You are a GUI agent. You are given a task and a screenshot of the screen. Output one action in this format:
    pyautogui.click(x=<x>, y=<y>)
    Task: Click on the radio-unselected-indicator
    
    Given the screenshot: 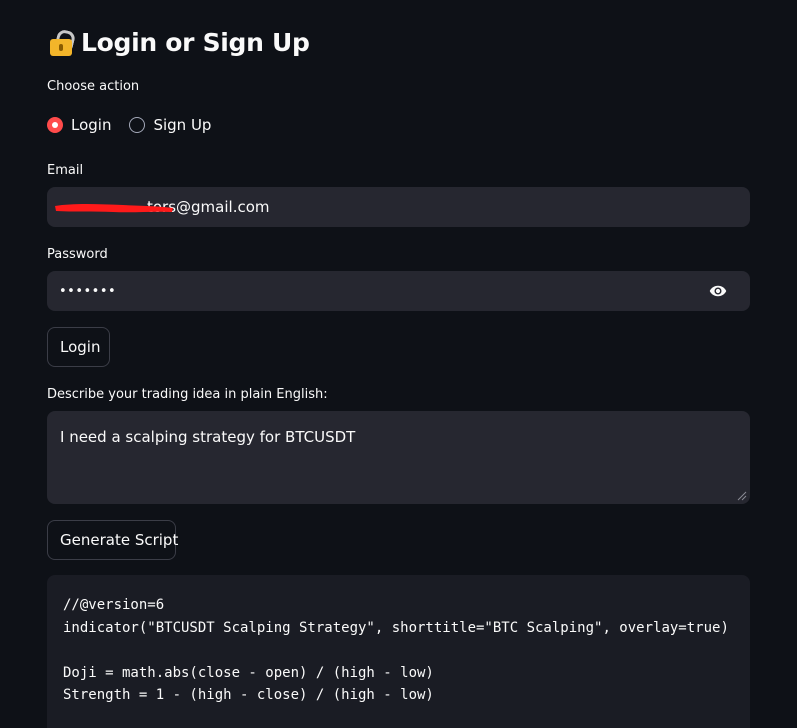 What is the action you would take?
    pyautogui.click(x=137, y=125)
    